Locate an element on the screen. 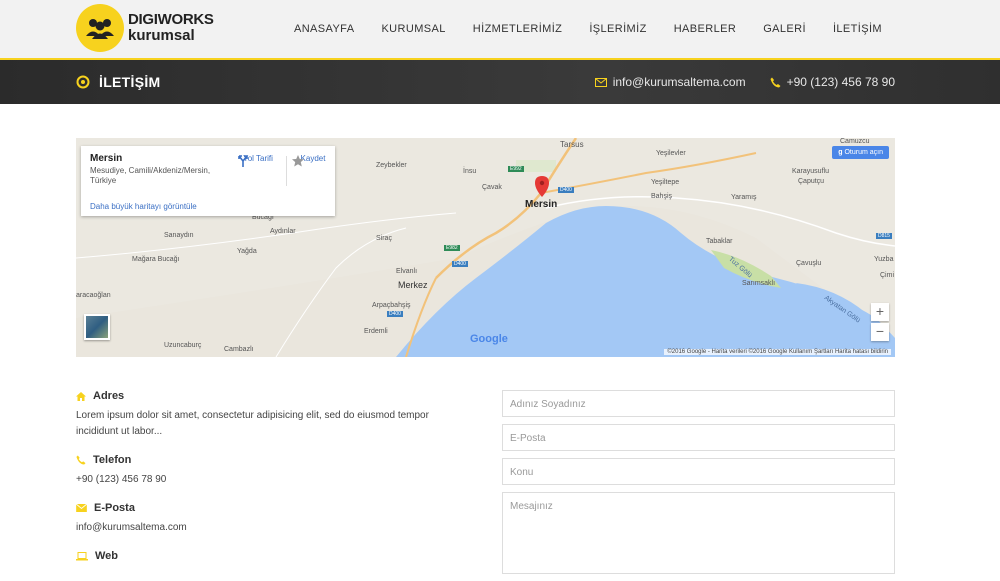 This screenshot has width=1000, height=581. signin-label: Oturum açın is located at coordinates (863, 152).